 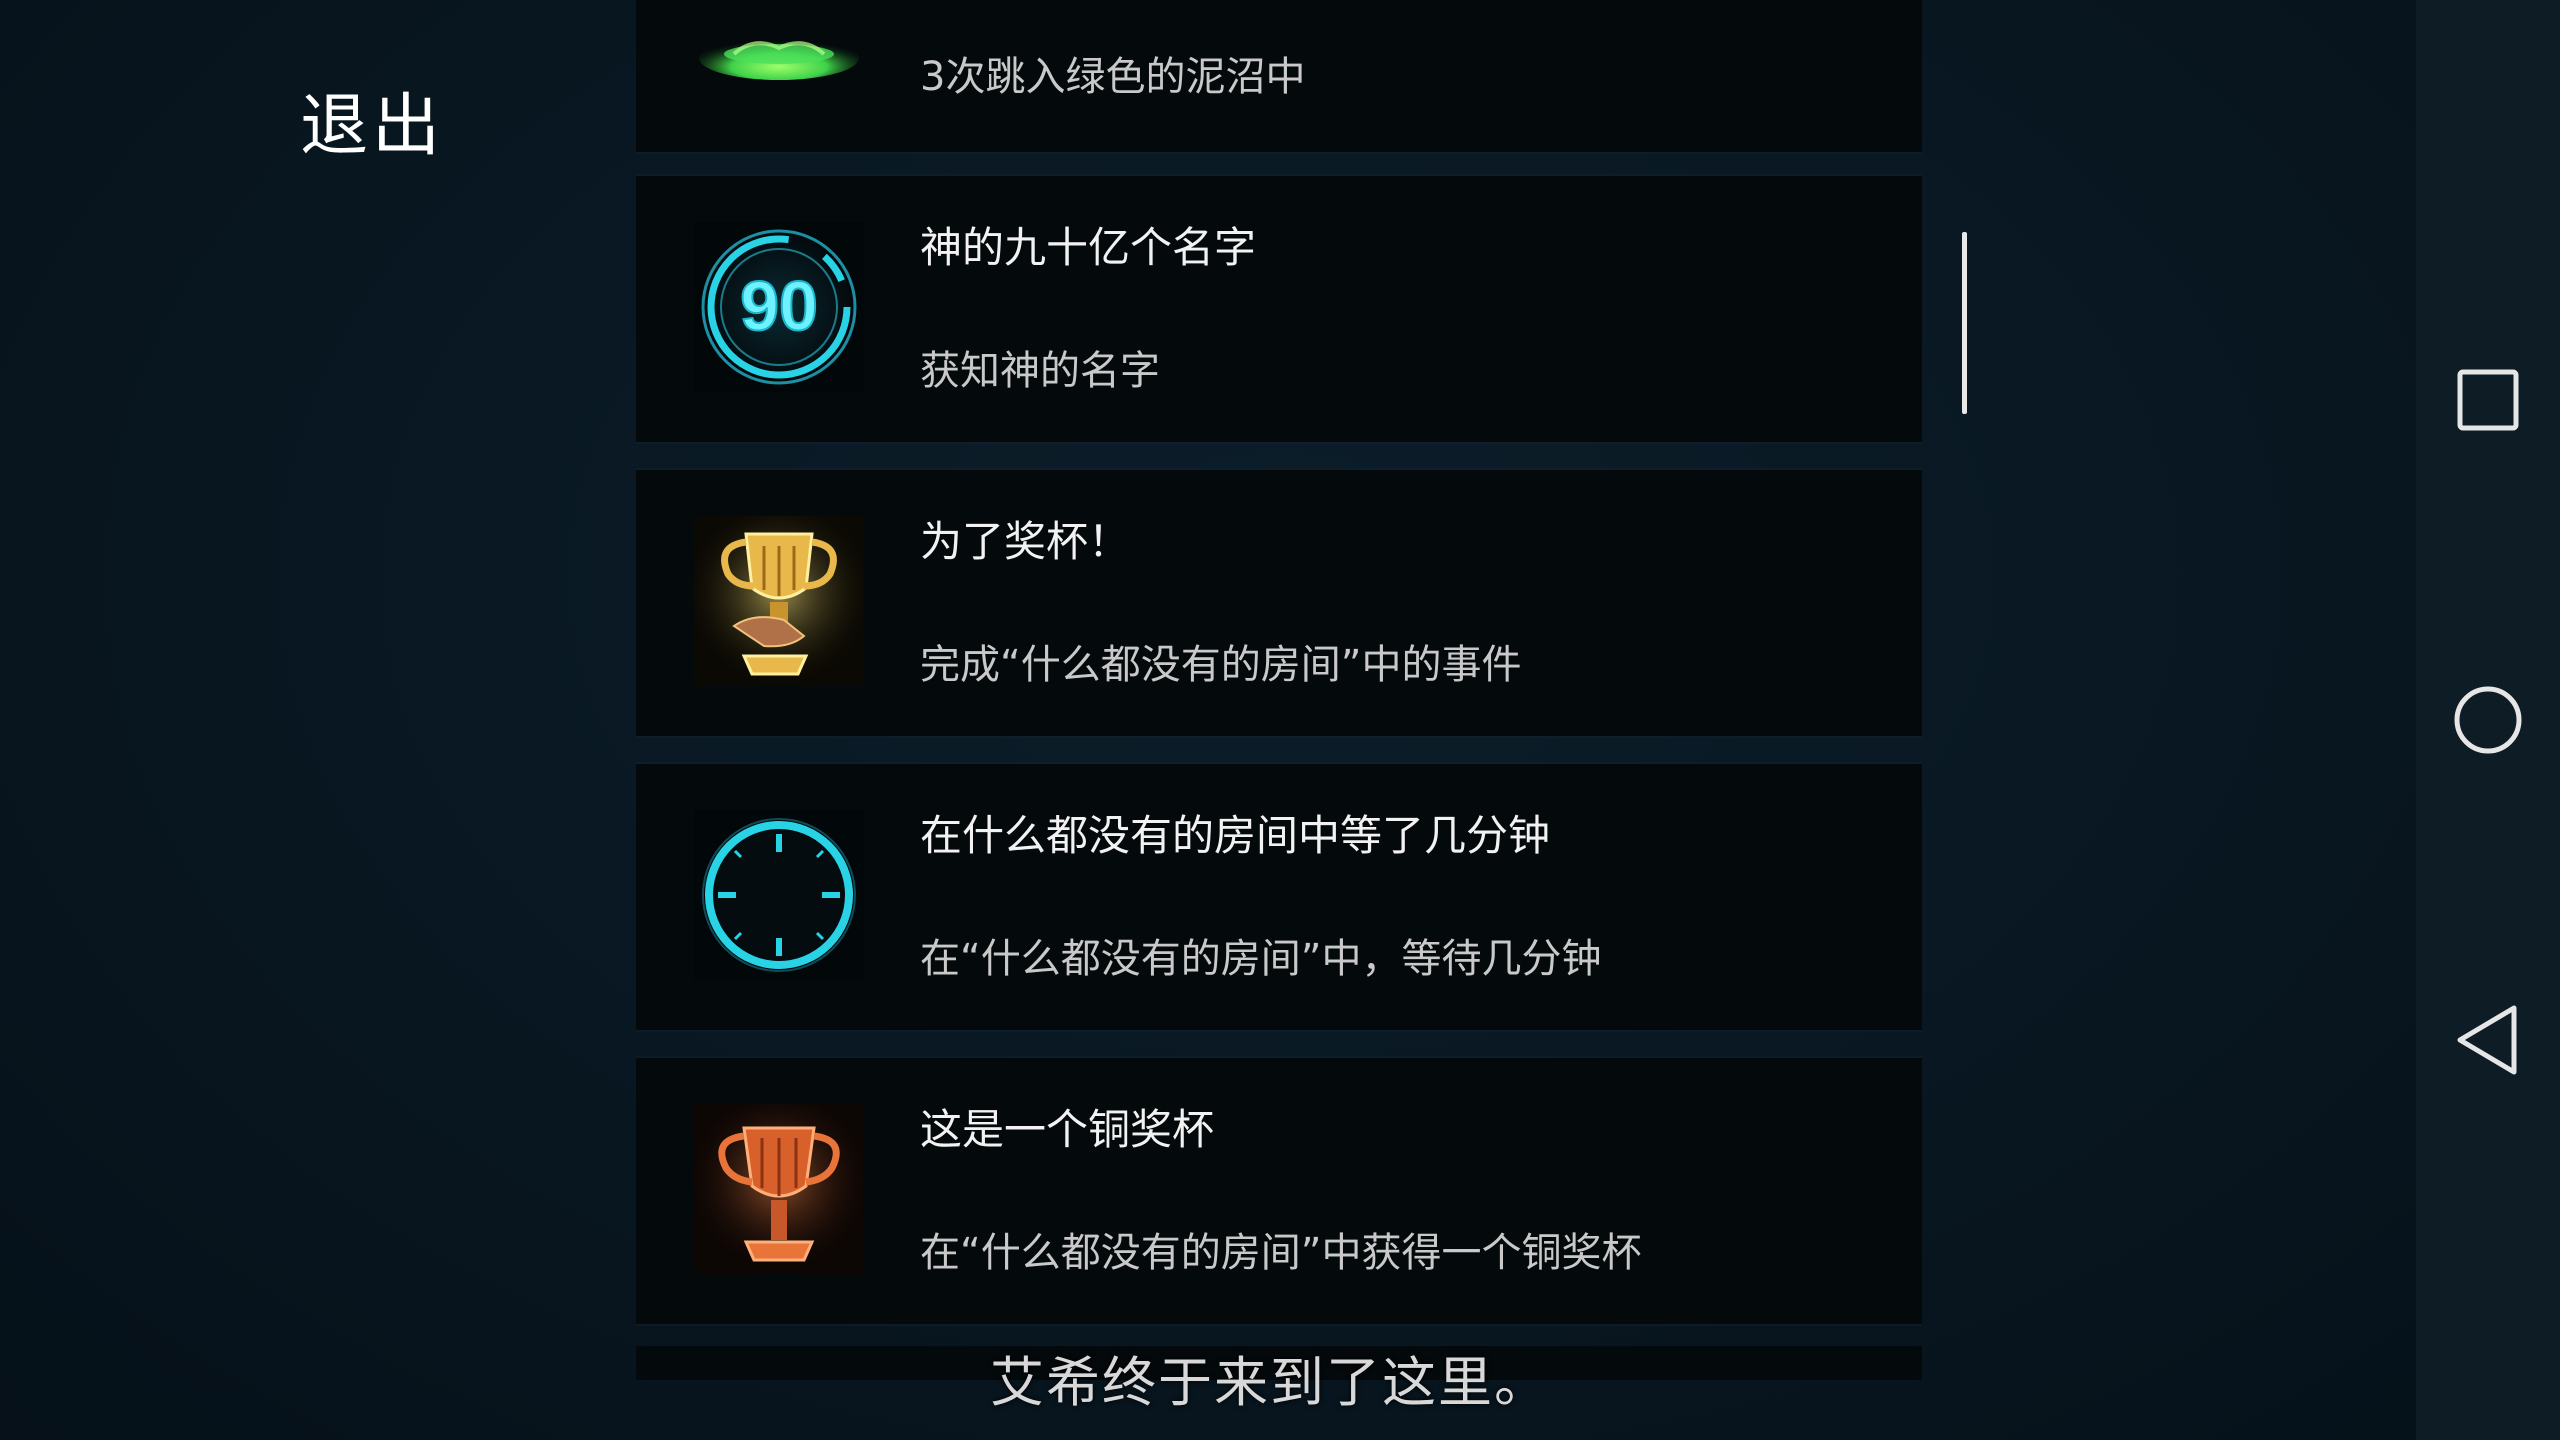 I want to click on badge-number: 90, so click(x=779, y=306).